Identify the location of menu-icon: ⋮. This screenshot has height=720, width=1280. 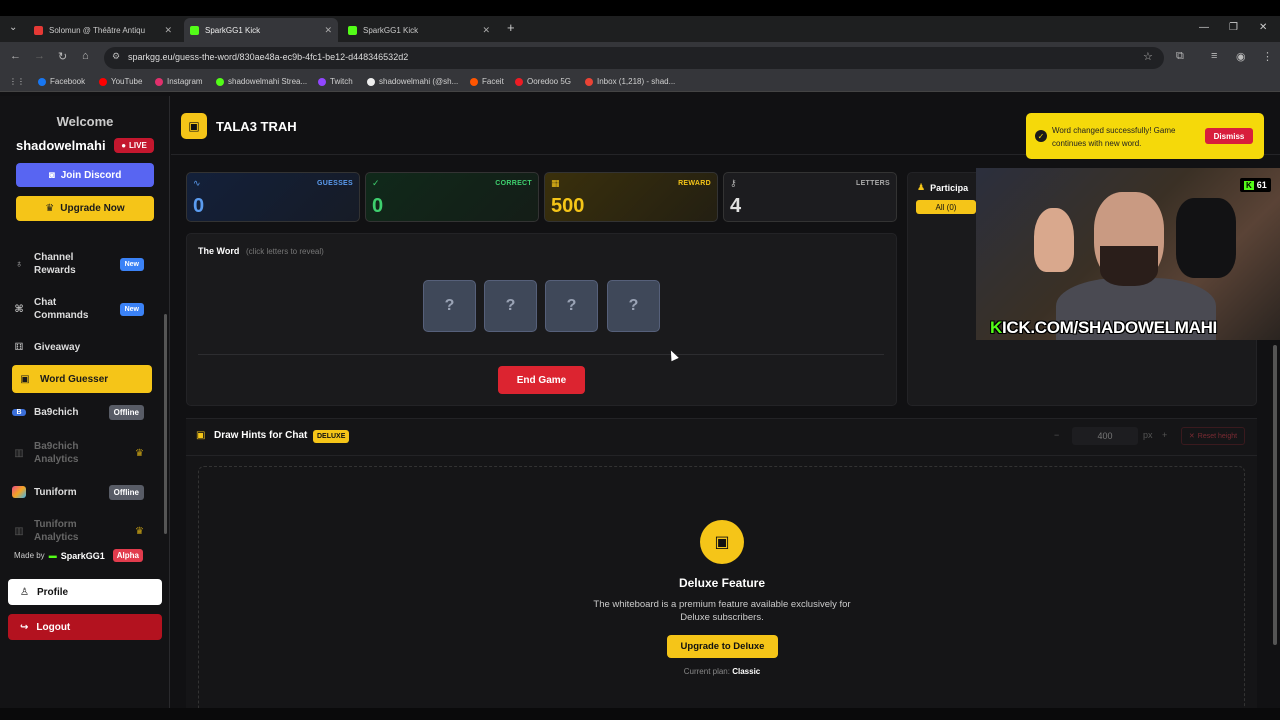
(1267, 56).